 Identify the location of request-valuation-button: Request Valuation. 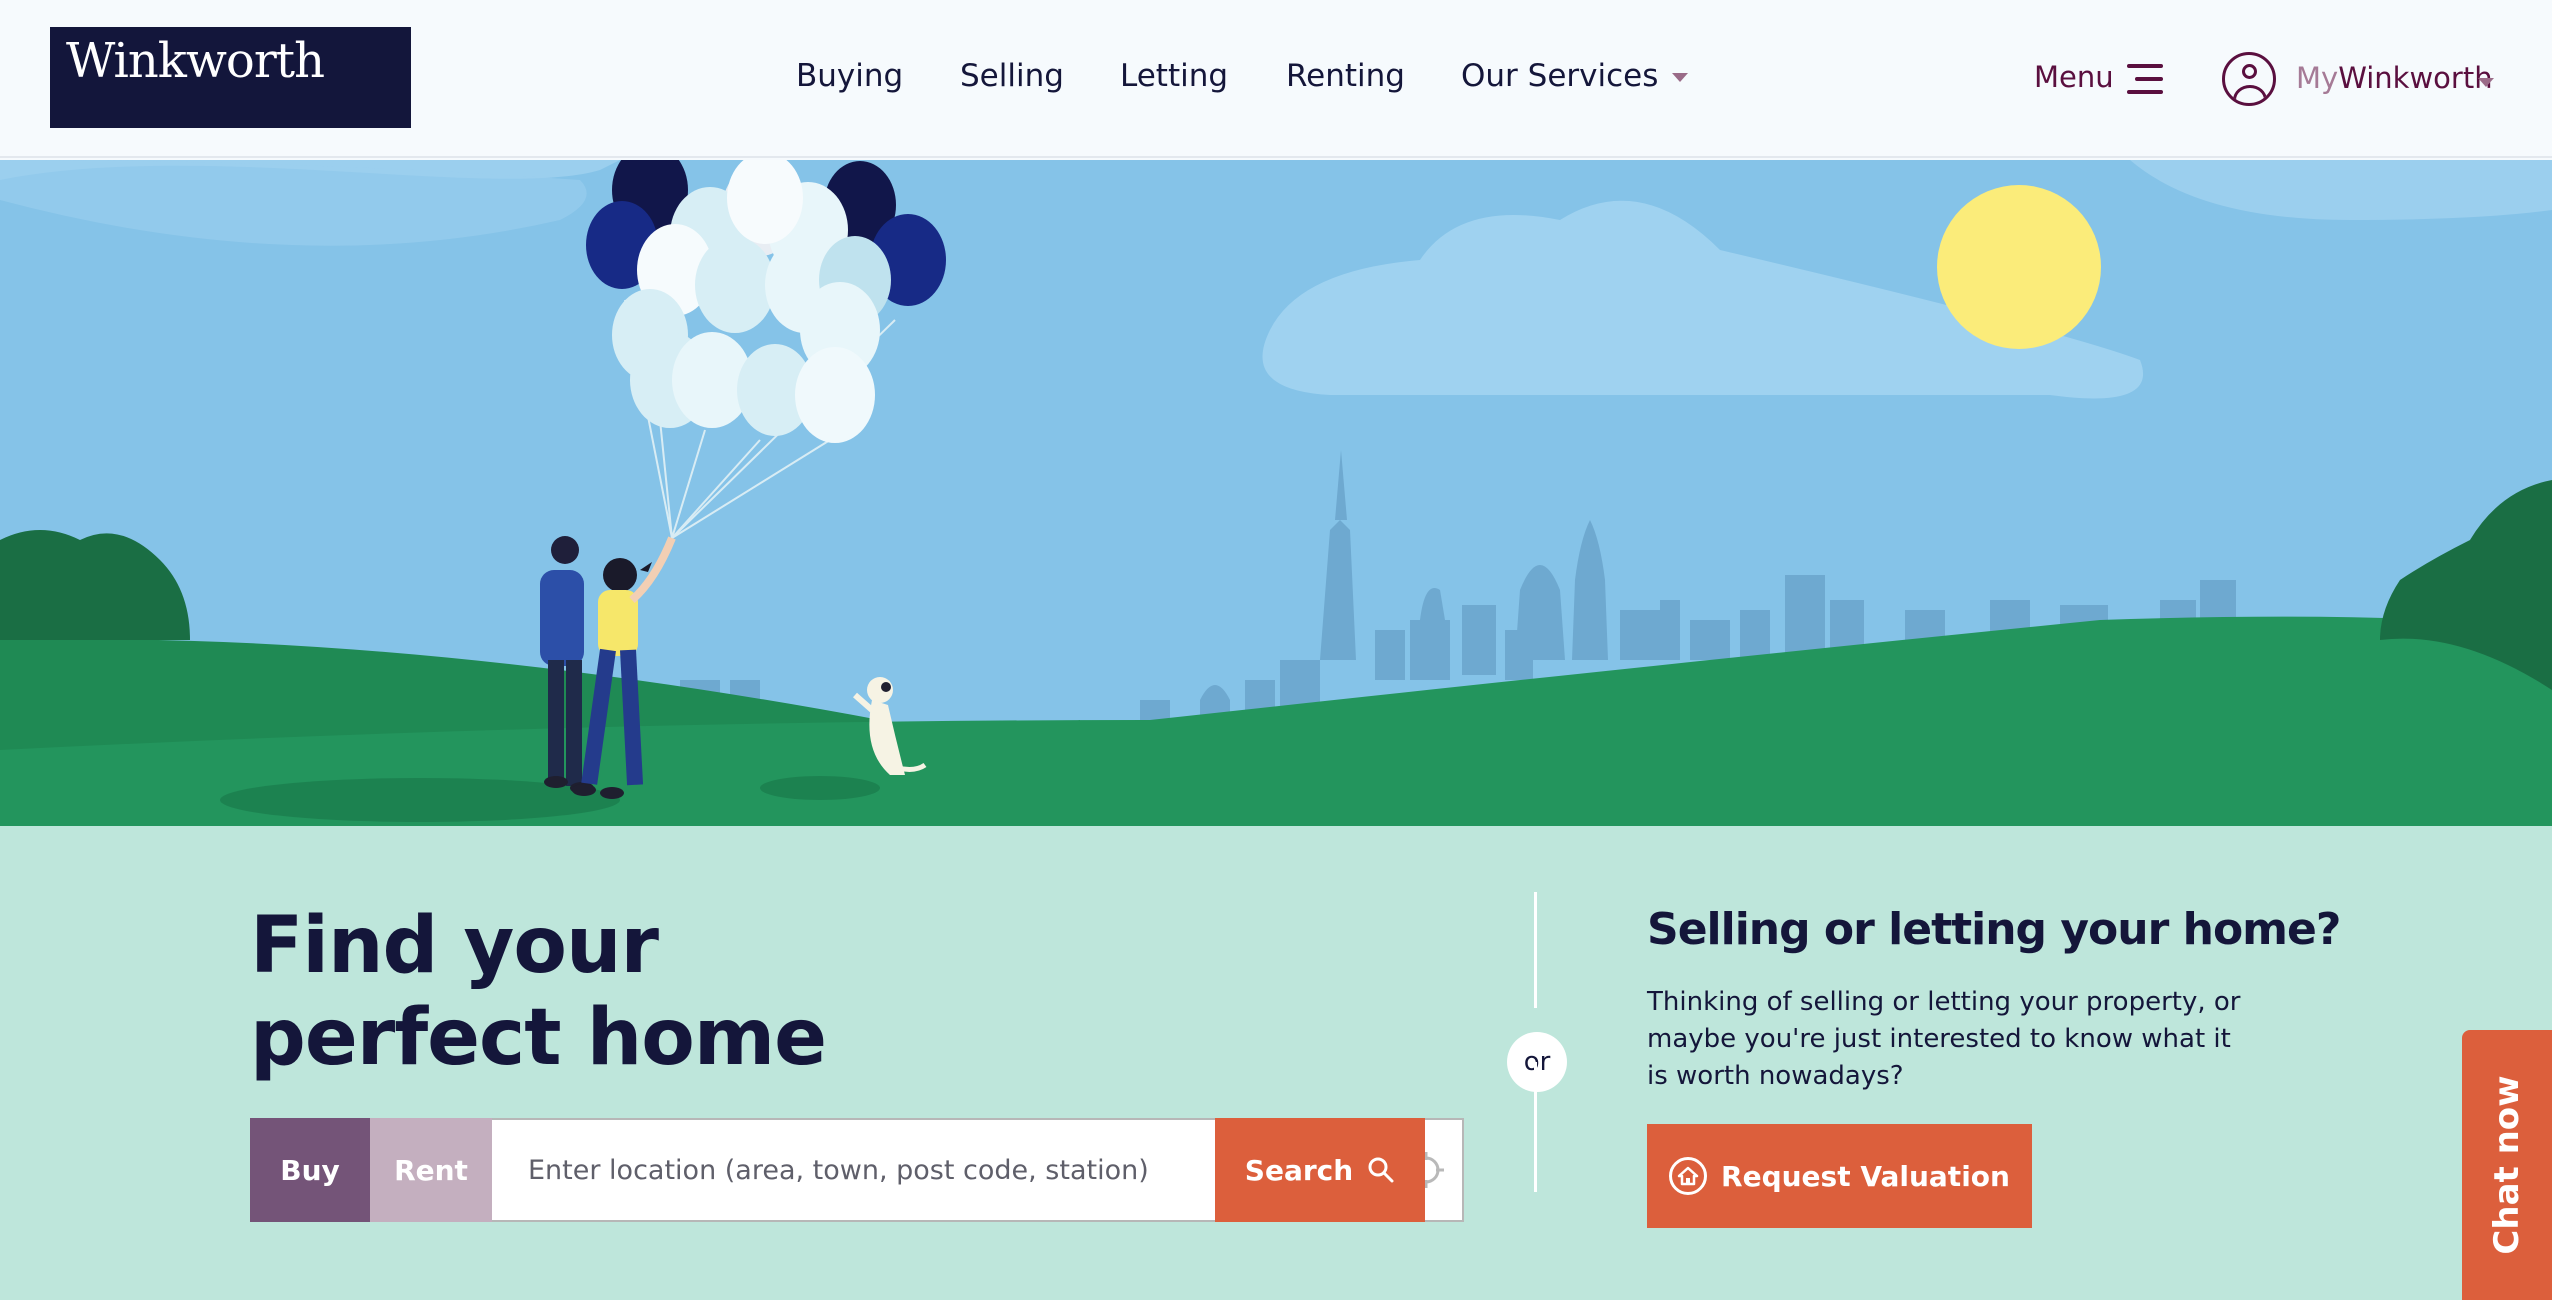
(1839, 1176).